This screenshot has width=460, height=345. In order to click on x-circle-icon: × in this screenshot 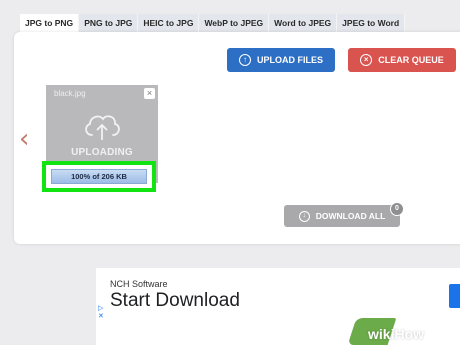, I will do `click(366, 60)`.